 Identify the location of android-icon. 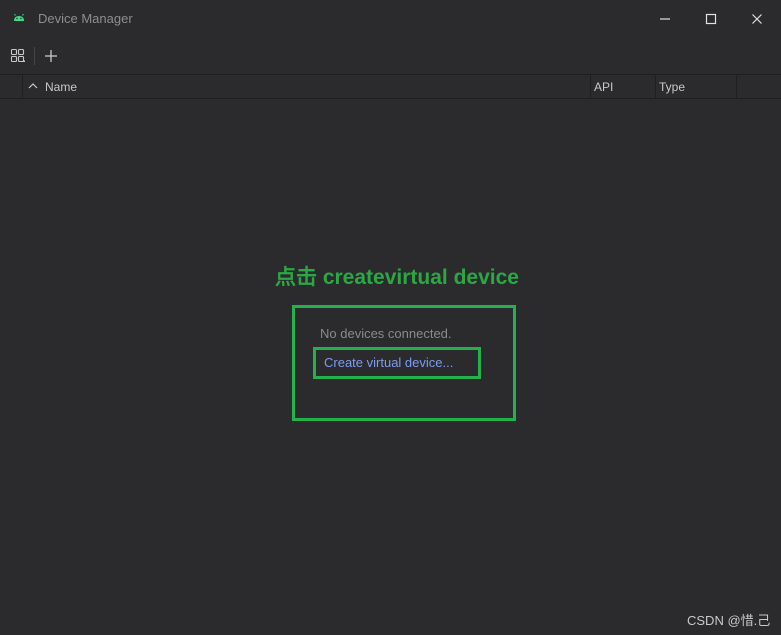
(19, 17).